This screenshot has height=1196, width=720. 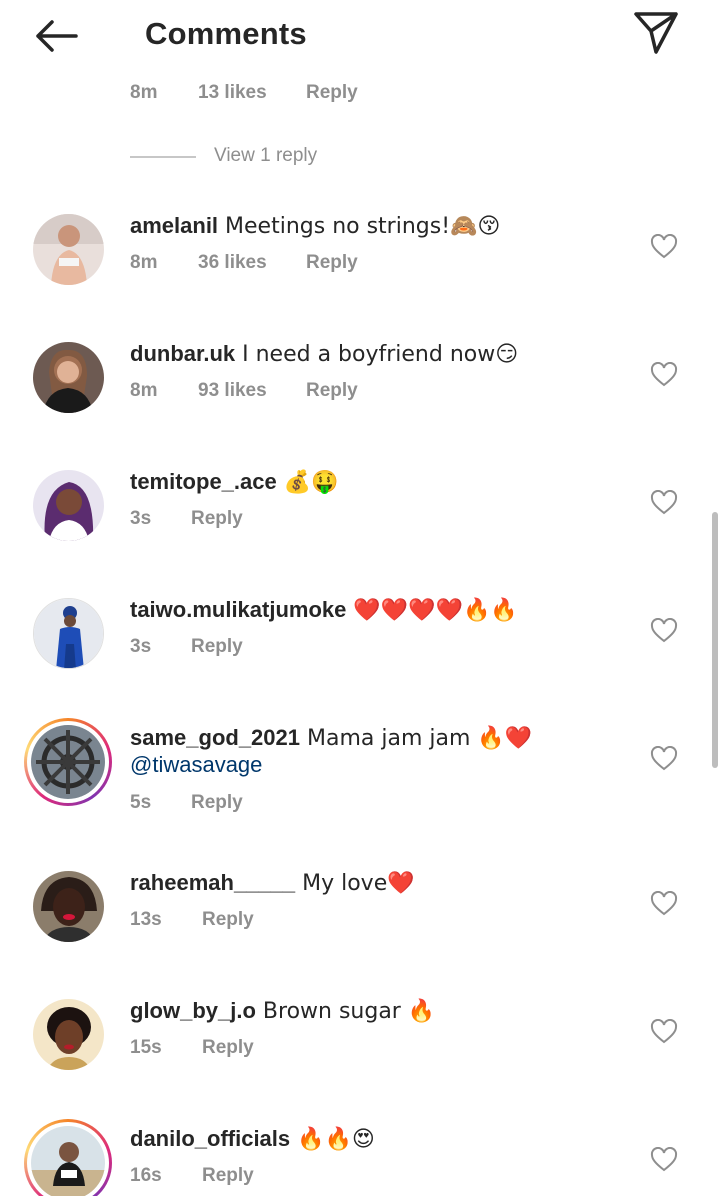 I want to click on mention-link: @tiwasavage, so click(x=196, y=765).